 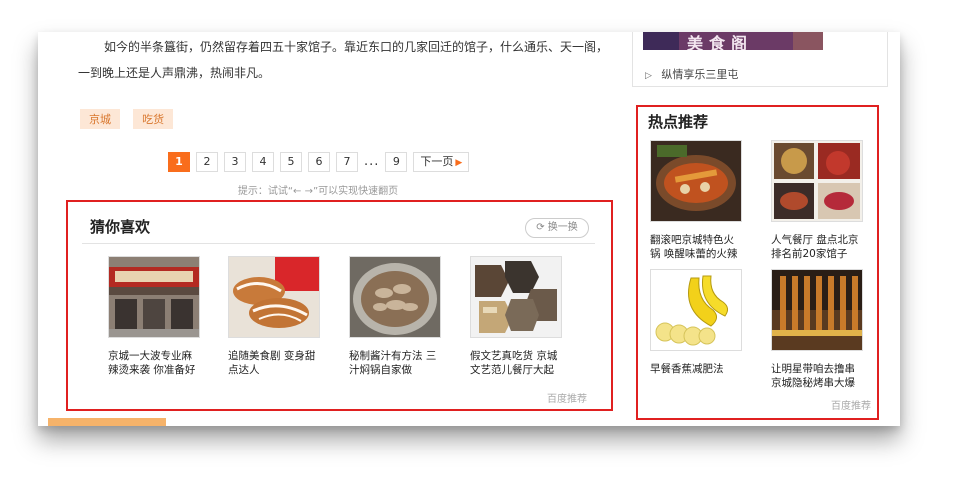 What do you see at coordinates (319, 161) in the screenshot?
I see `page-6-button: 6` at bounding box center [319, 161].